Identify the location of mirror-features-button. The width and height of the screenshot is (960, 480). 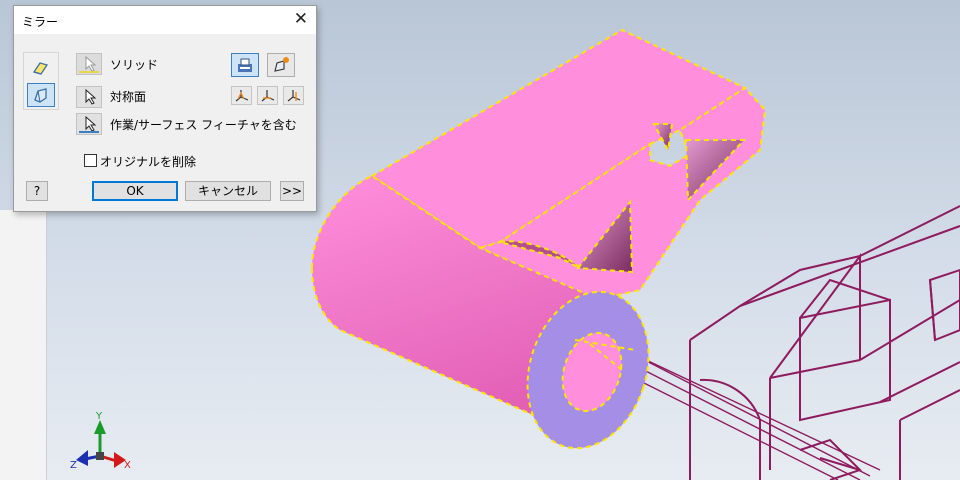
(40, 68).